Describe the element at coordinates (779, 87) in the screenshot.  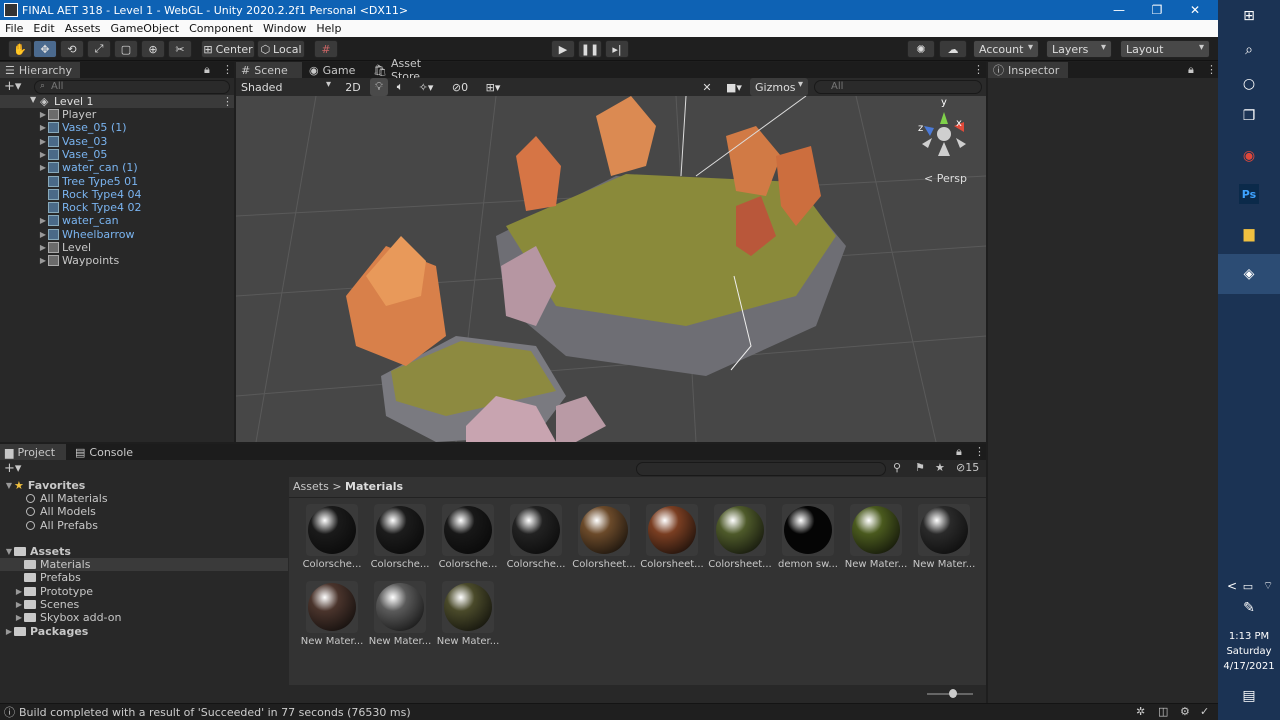
I see `gizmos-dropdown: Gizmos` at that location.